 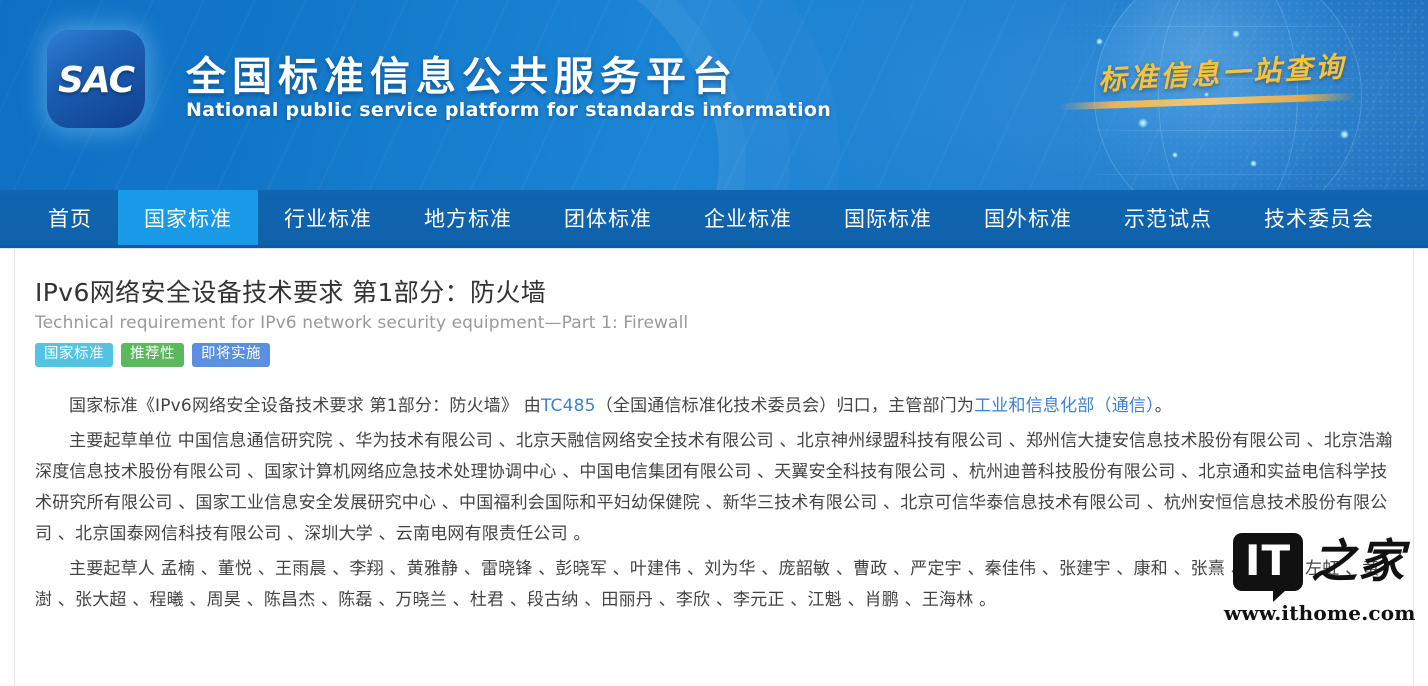 What do you see at coordinates (1268, 567) in the screenshot?
I see `ithome-logo-mark: IT` at bounding box center [1268, 567].